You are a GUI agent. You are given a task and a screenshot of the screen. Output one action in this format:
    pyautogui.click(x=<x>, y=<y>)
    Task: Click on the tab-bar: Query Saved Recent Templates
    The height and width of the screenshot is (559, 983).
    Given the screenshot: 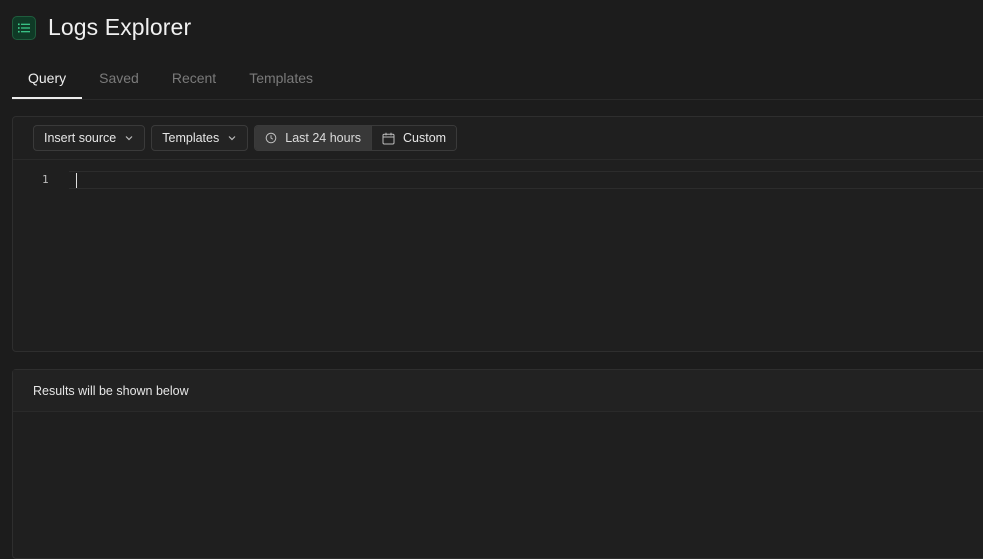 What is the action you would take?
    pyautogui.click(x=497, y=81)
    